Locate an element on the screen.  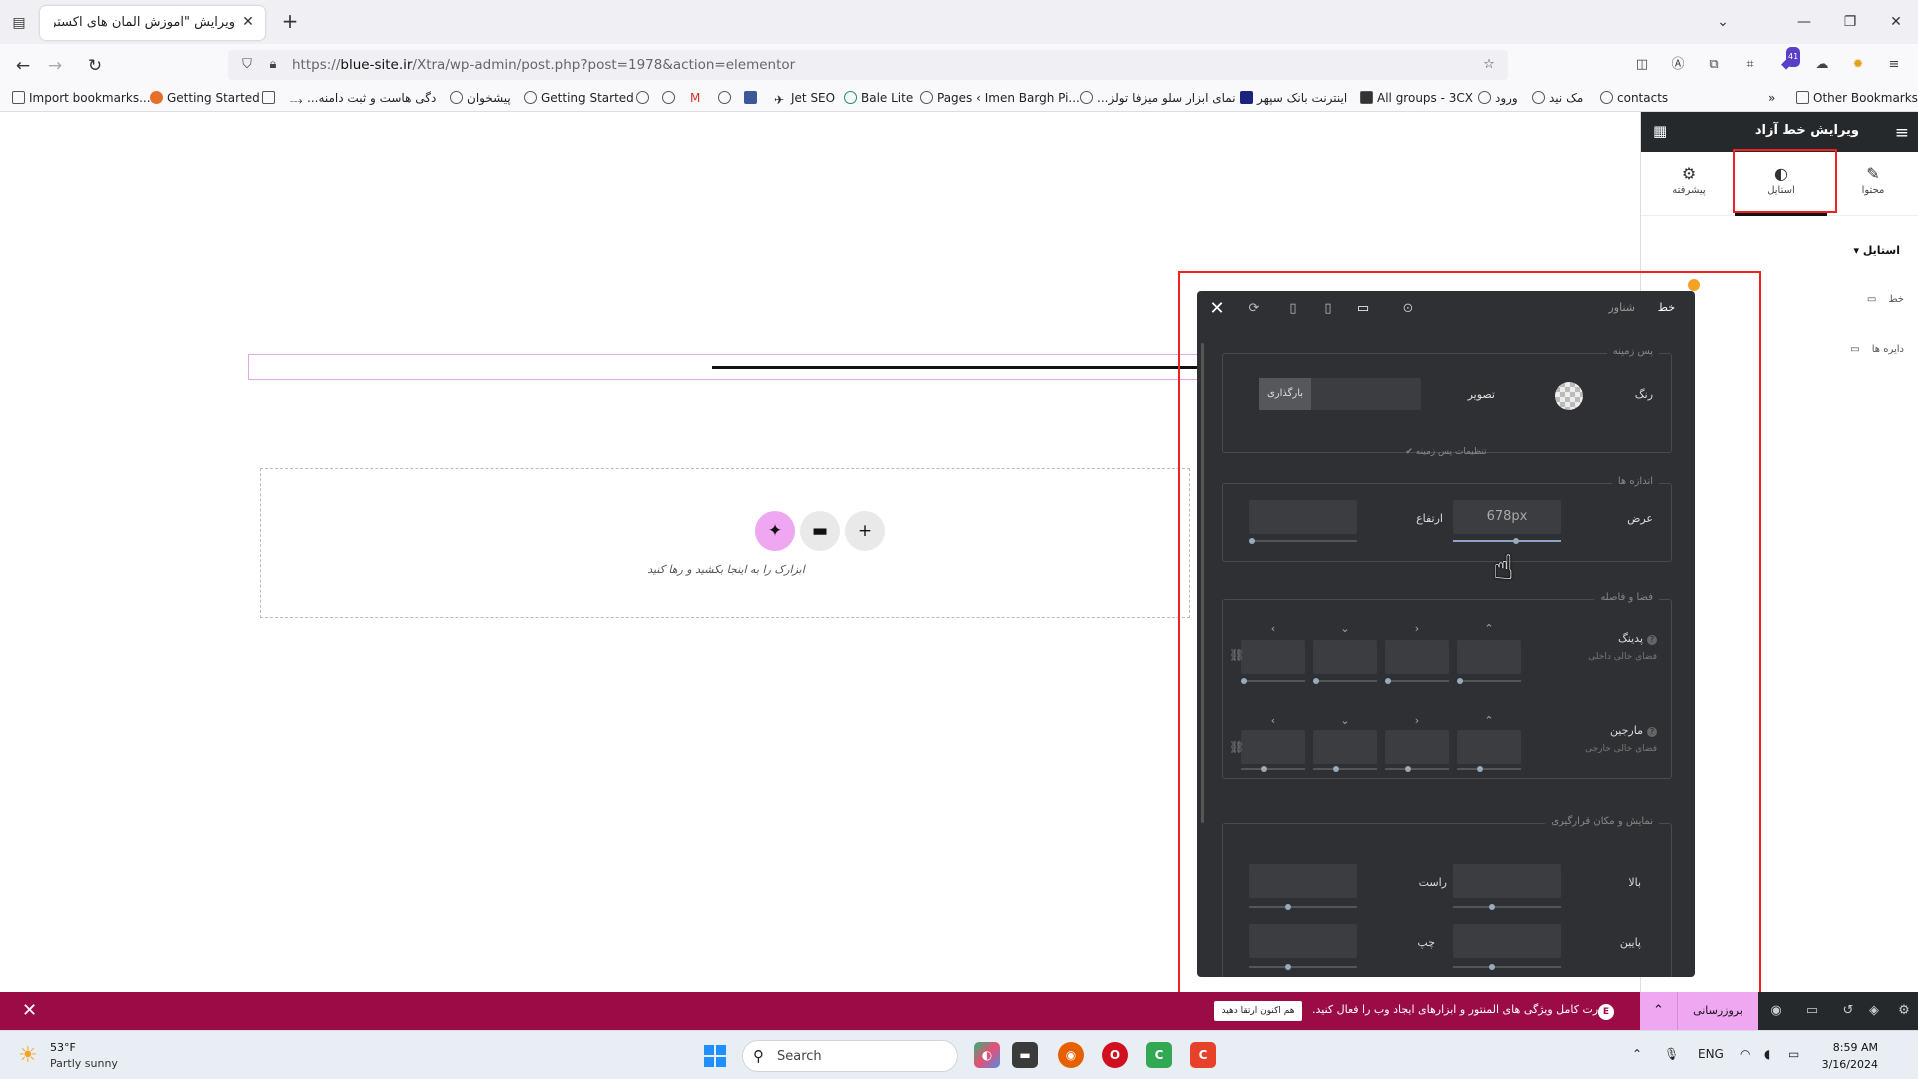
windows-start-icon is located at coordinates (715, 1056).